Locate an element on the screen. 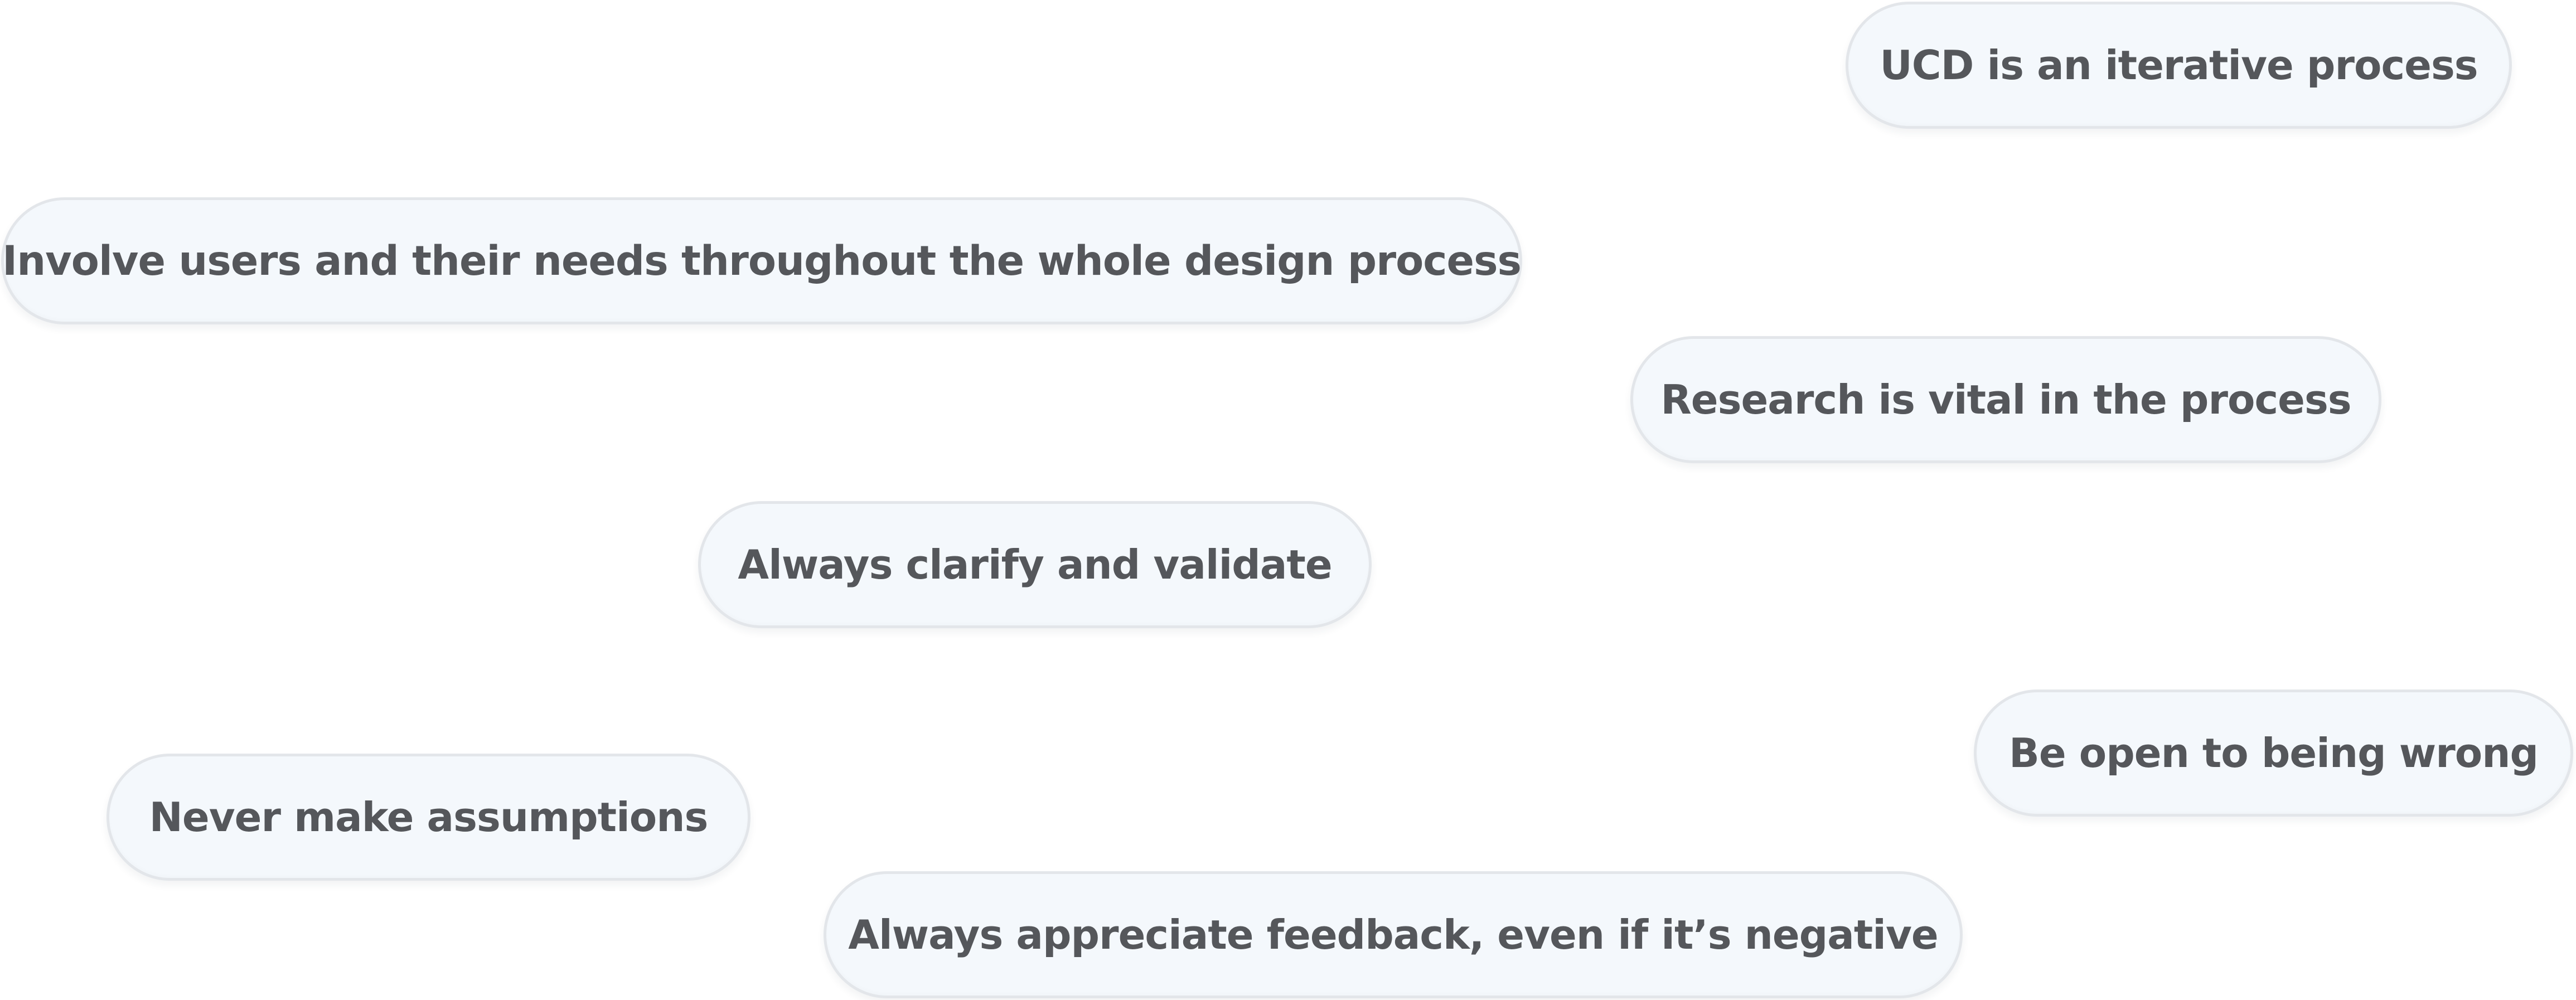  principle-label: Research is vital in the process is located at coordinates (2005, 399).